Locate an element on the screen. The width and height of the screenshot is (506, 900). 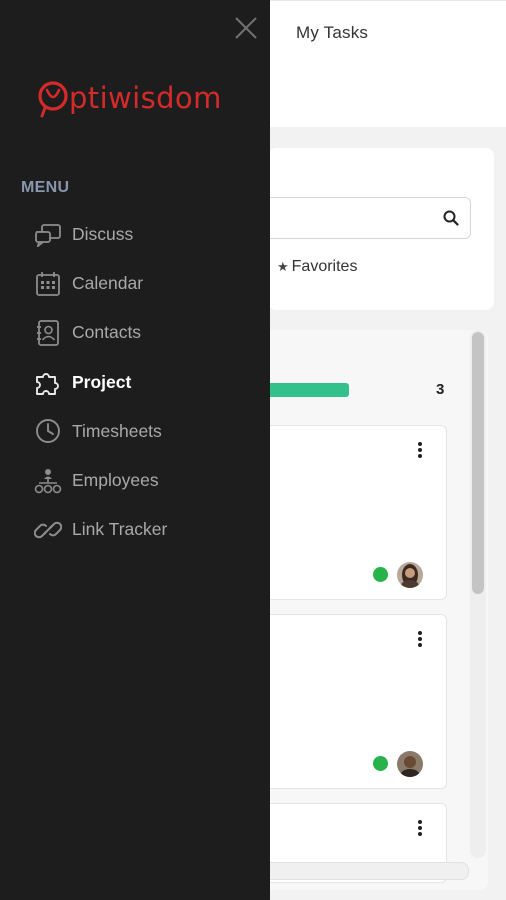
nav-item-calendar: Calendar is located at coordinates (135, 283).